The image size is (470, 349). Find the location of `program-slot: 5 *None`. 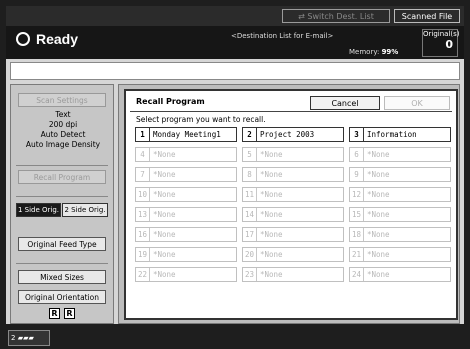

program-slot: 5 *None is located at coordinates (293, 154).